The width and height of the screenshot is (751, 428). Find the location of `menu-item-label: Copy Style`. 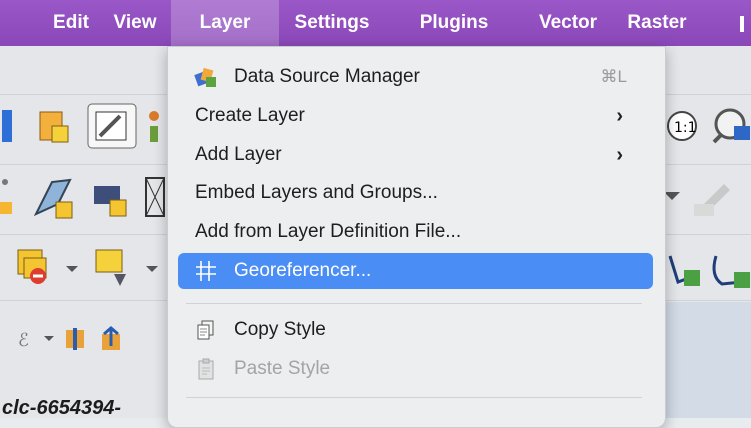

menu-item-label: Copy Style is located at coordinates (280, 329).